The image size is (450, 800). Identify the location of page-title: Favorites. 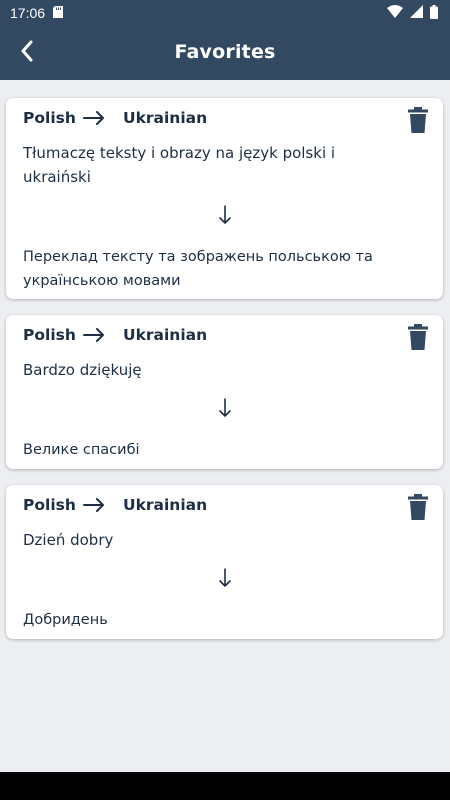
(225, 52).